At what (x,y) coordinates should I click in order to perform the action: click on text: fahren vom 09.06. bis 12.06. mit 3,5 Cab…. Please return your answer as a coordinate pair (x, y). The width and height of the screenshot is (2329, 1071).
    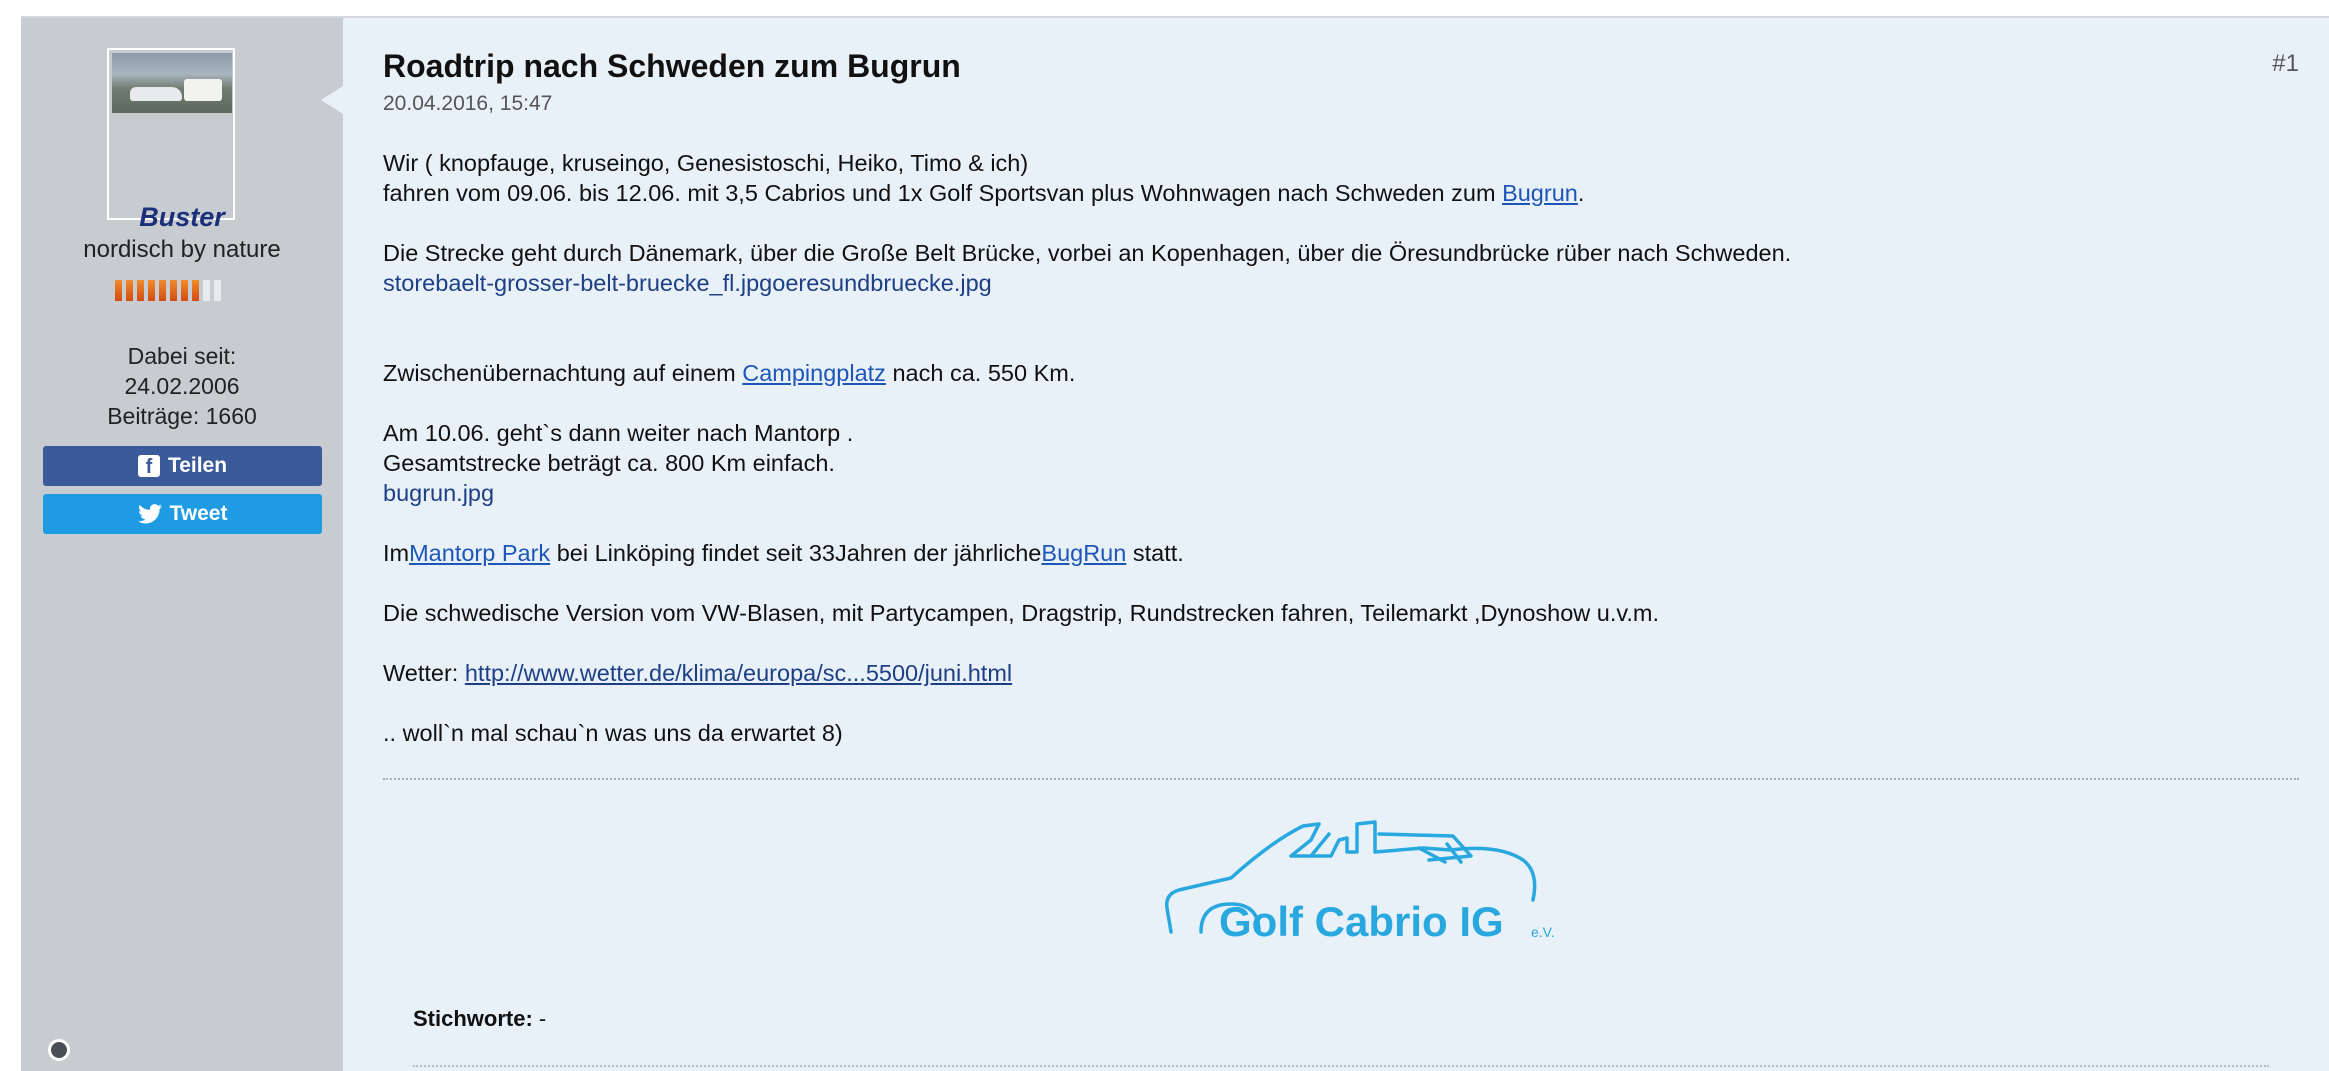
    Looking at the image, I should click on (943, 193).